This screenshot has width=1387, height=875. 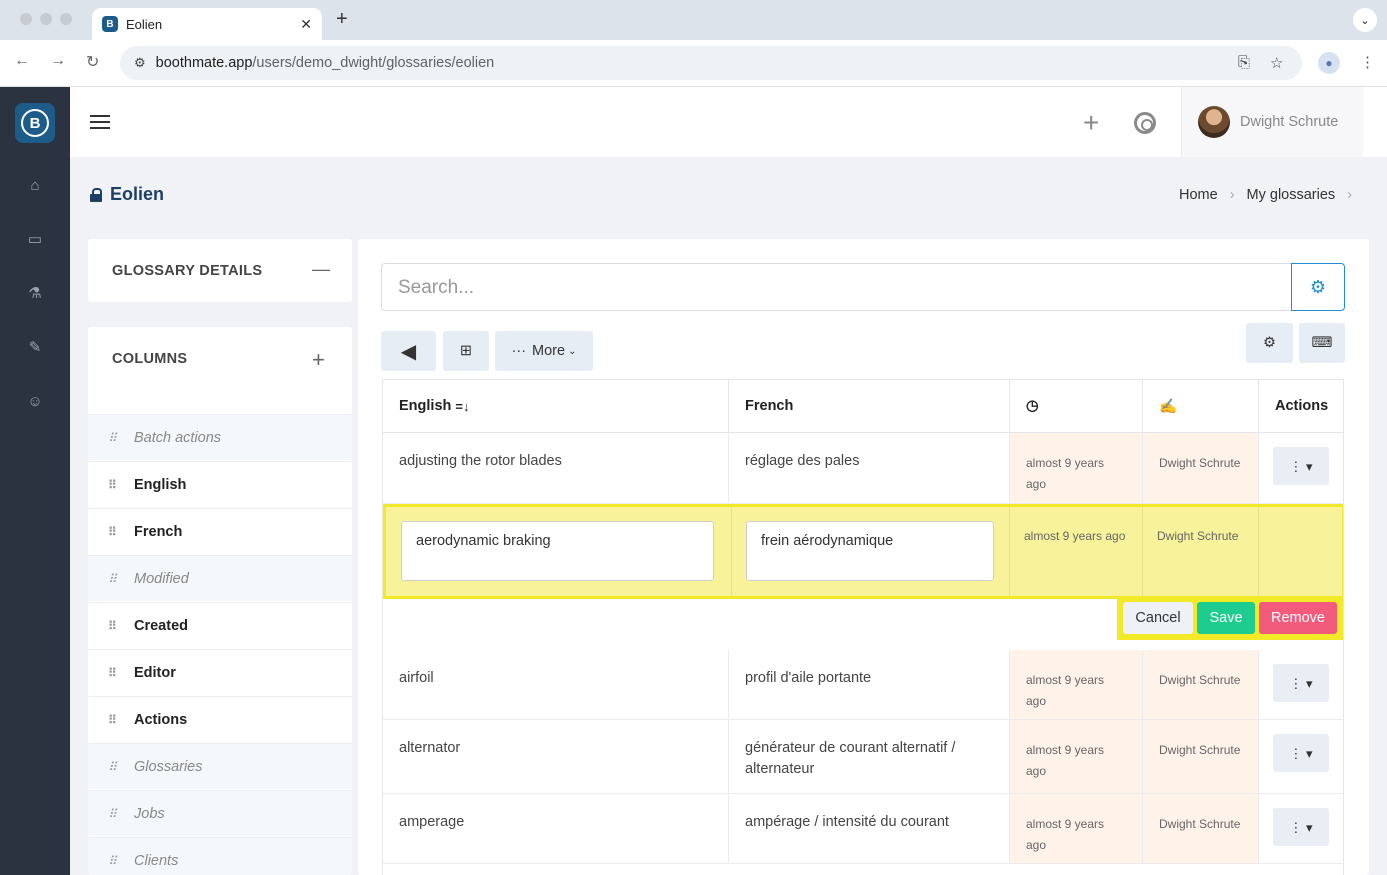 I want to click on circle-arrow-left-icon: ◀, so click(x=408, y=351).